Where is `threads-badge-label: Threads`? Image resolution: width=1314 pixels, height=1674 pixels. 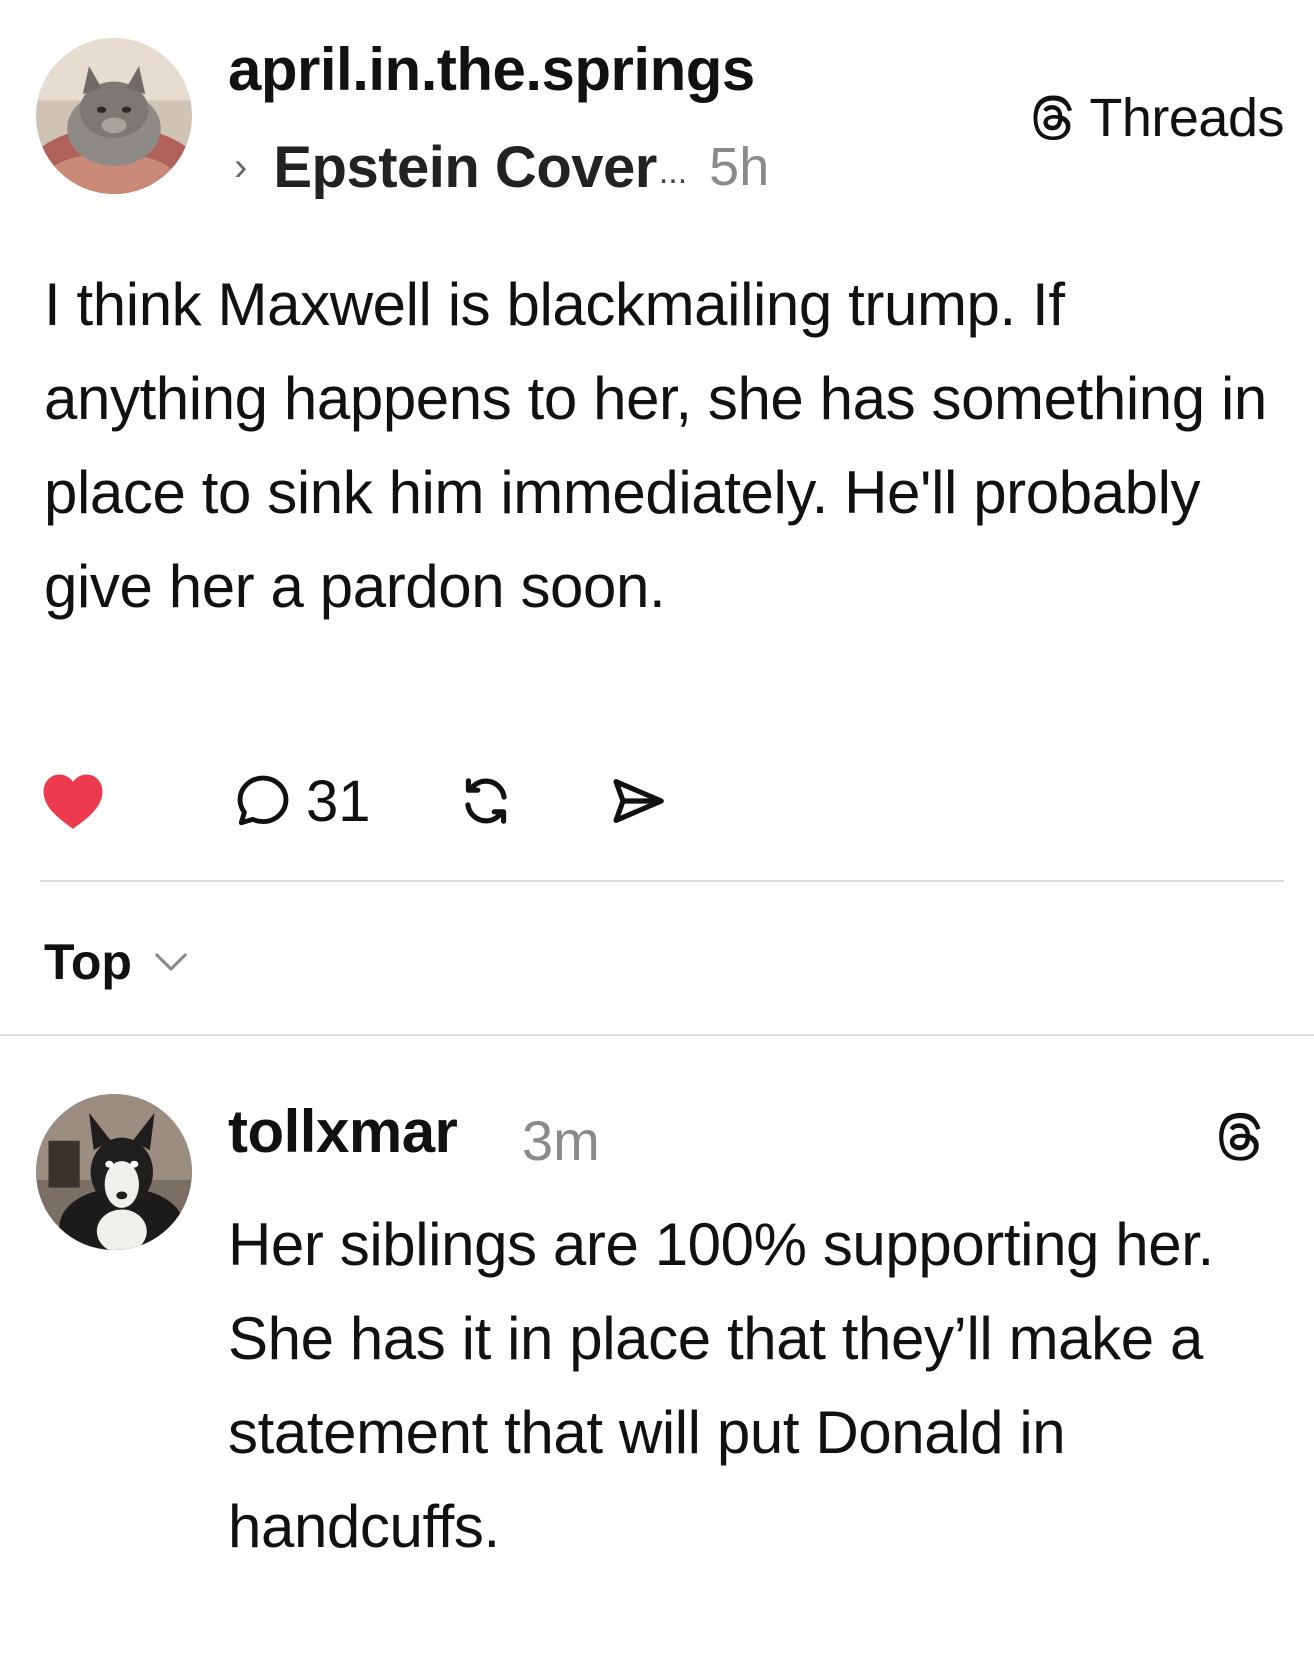 threads-badge-label: Threads is located at coordinates (1186, 118).